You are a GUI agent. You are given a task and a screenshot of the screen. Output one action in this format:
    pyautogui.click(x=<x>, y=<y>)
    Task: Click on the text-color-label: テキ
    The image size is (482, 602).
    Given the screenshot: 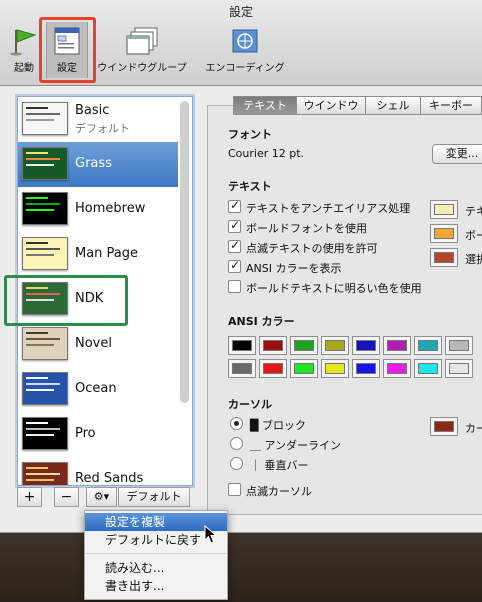 What is the action you would take?
    pyautogui.click(x=473, y=211)
    